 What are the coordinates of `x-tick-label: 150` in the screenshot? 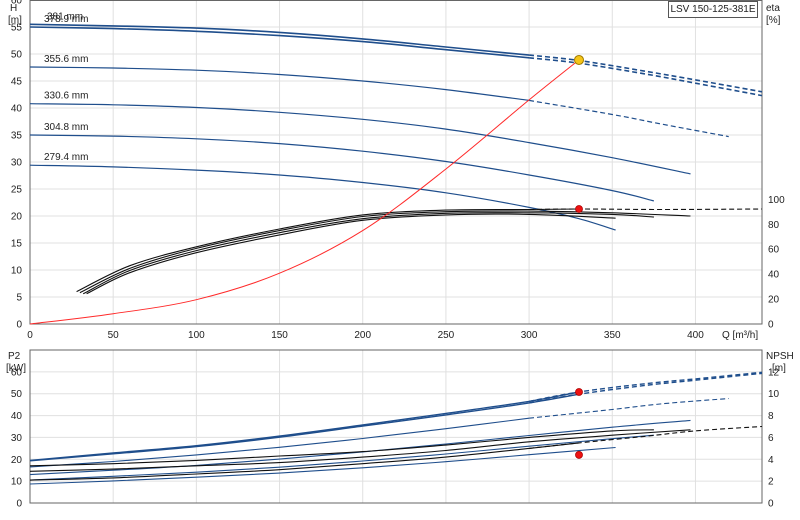 It's located at (279, 335).